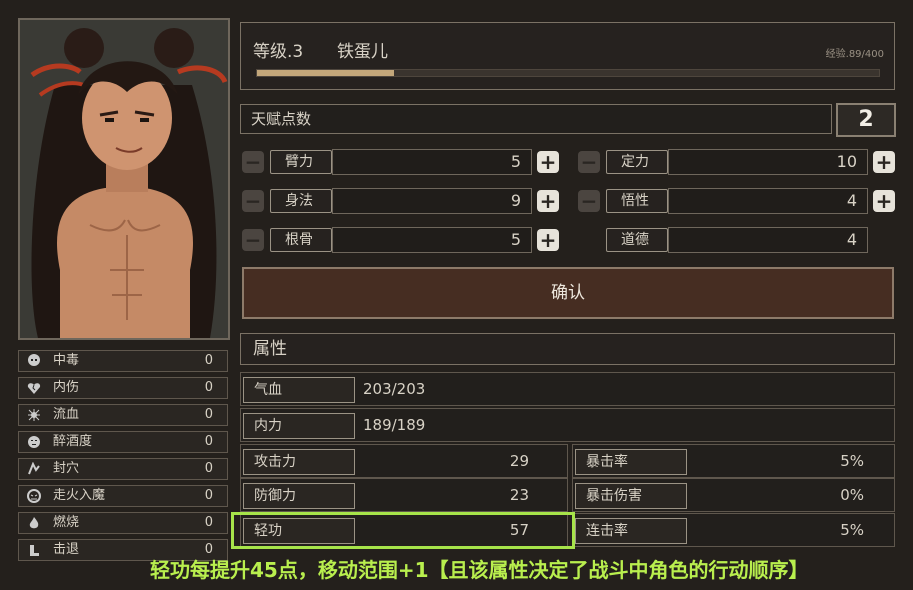 This screenshot has height=590, width=913. What do you see at coordinates (34, 415) in the screenshot?
I see `bleed-icon` at bounding box center [34, 415].